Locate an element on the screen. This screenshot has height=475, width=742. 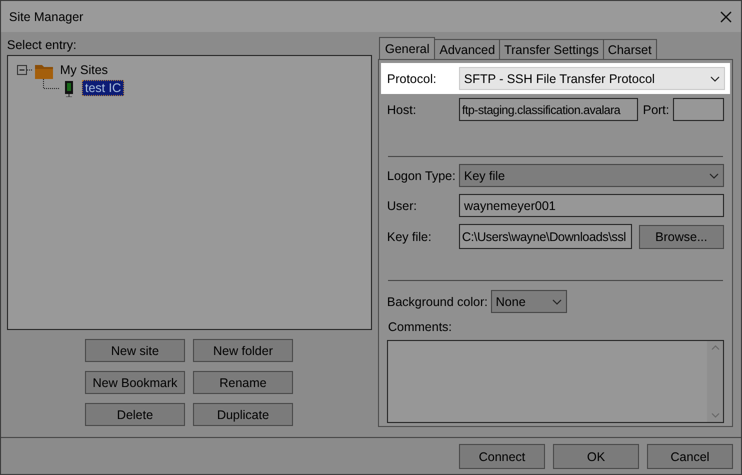
button: Delete is located at coordinates (135, 414).